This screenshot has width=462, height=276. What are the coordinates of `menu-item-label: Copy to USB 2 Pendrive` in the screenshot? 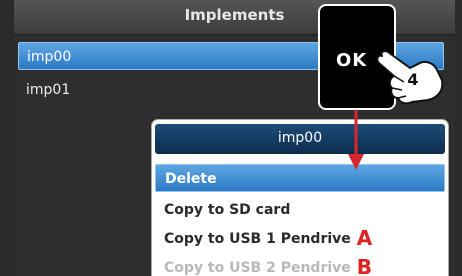 It's located at (257, 268).